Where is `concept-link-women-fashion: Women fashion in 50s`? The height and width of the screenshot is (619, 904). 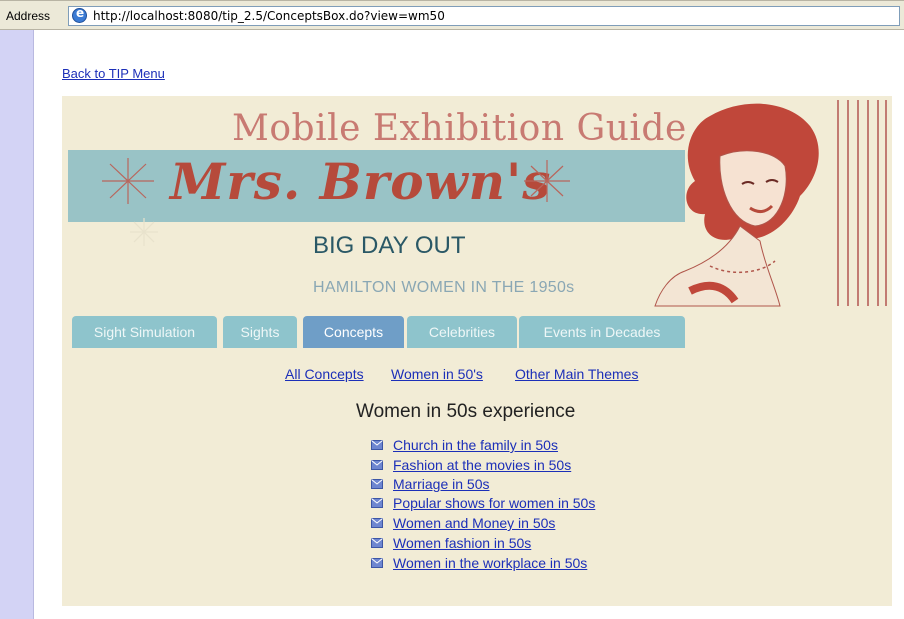
concept-link-women-fashion: Women fashion in 50s is located at coordinates (462, 543).